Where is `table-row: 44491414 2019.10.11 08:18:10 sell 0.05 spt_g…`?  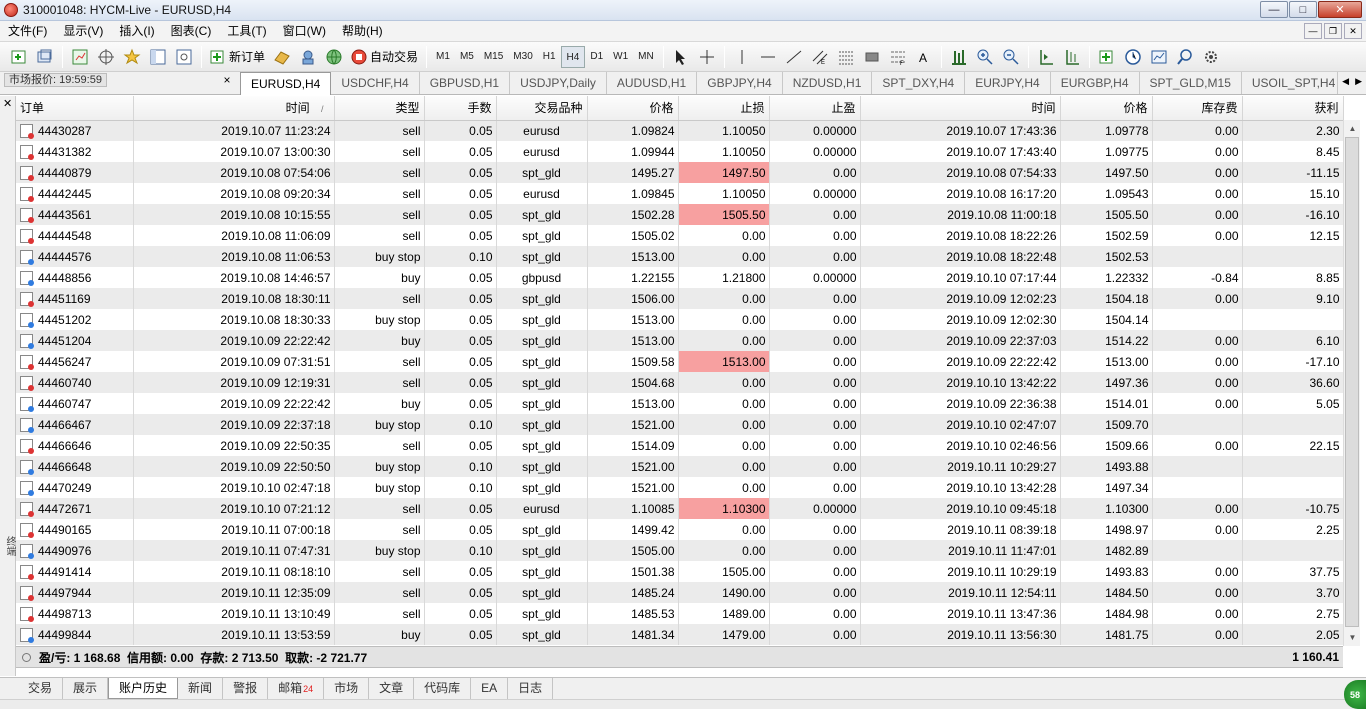 table-row: 44491414 2019.10.11 08:18:10 sell 0.05 spt_g… is located at coordinates (680, 571).